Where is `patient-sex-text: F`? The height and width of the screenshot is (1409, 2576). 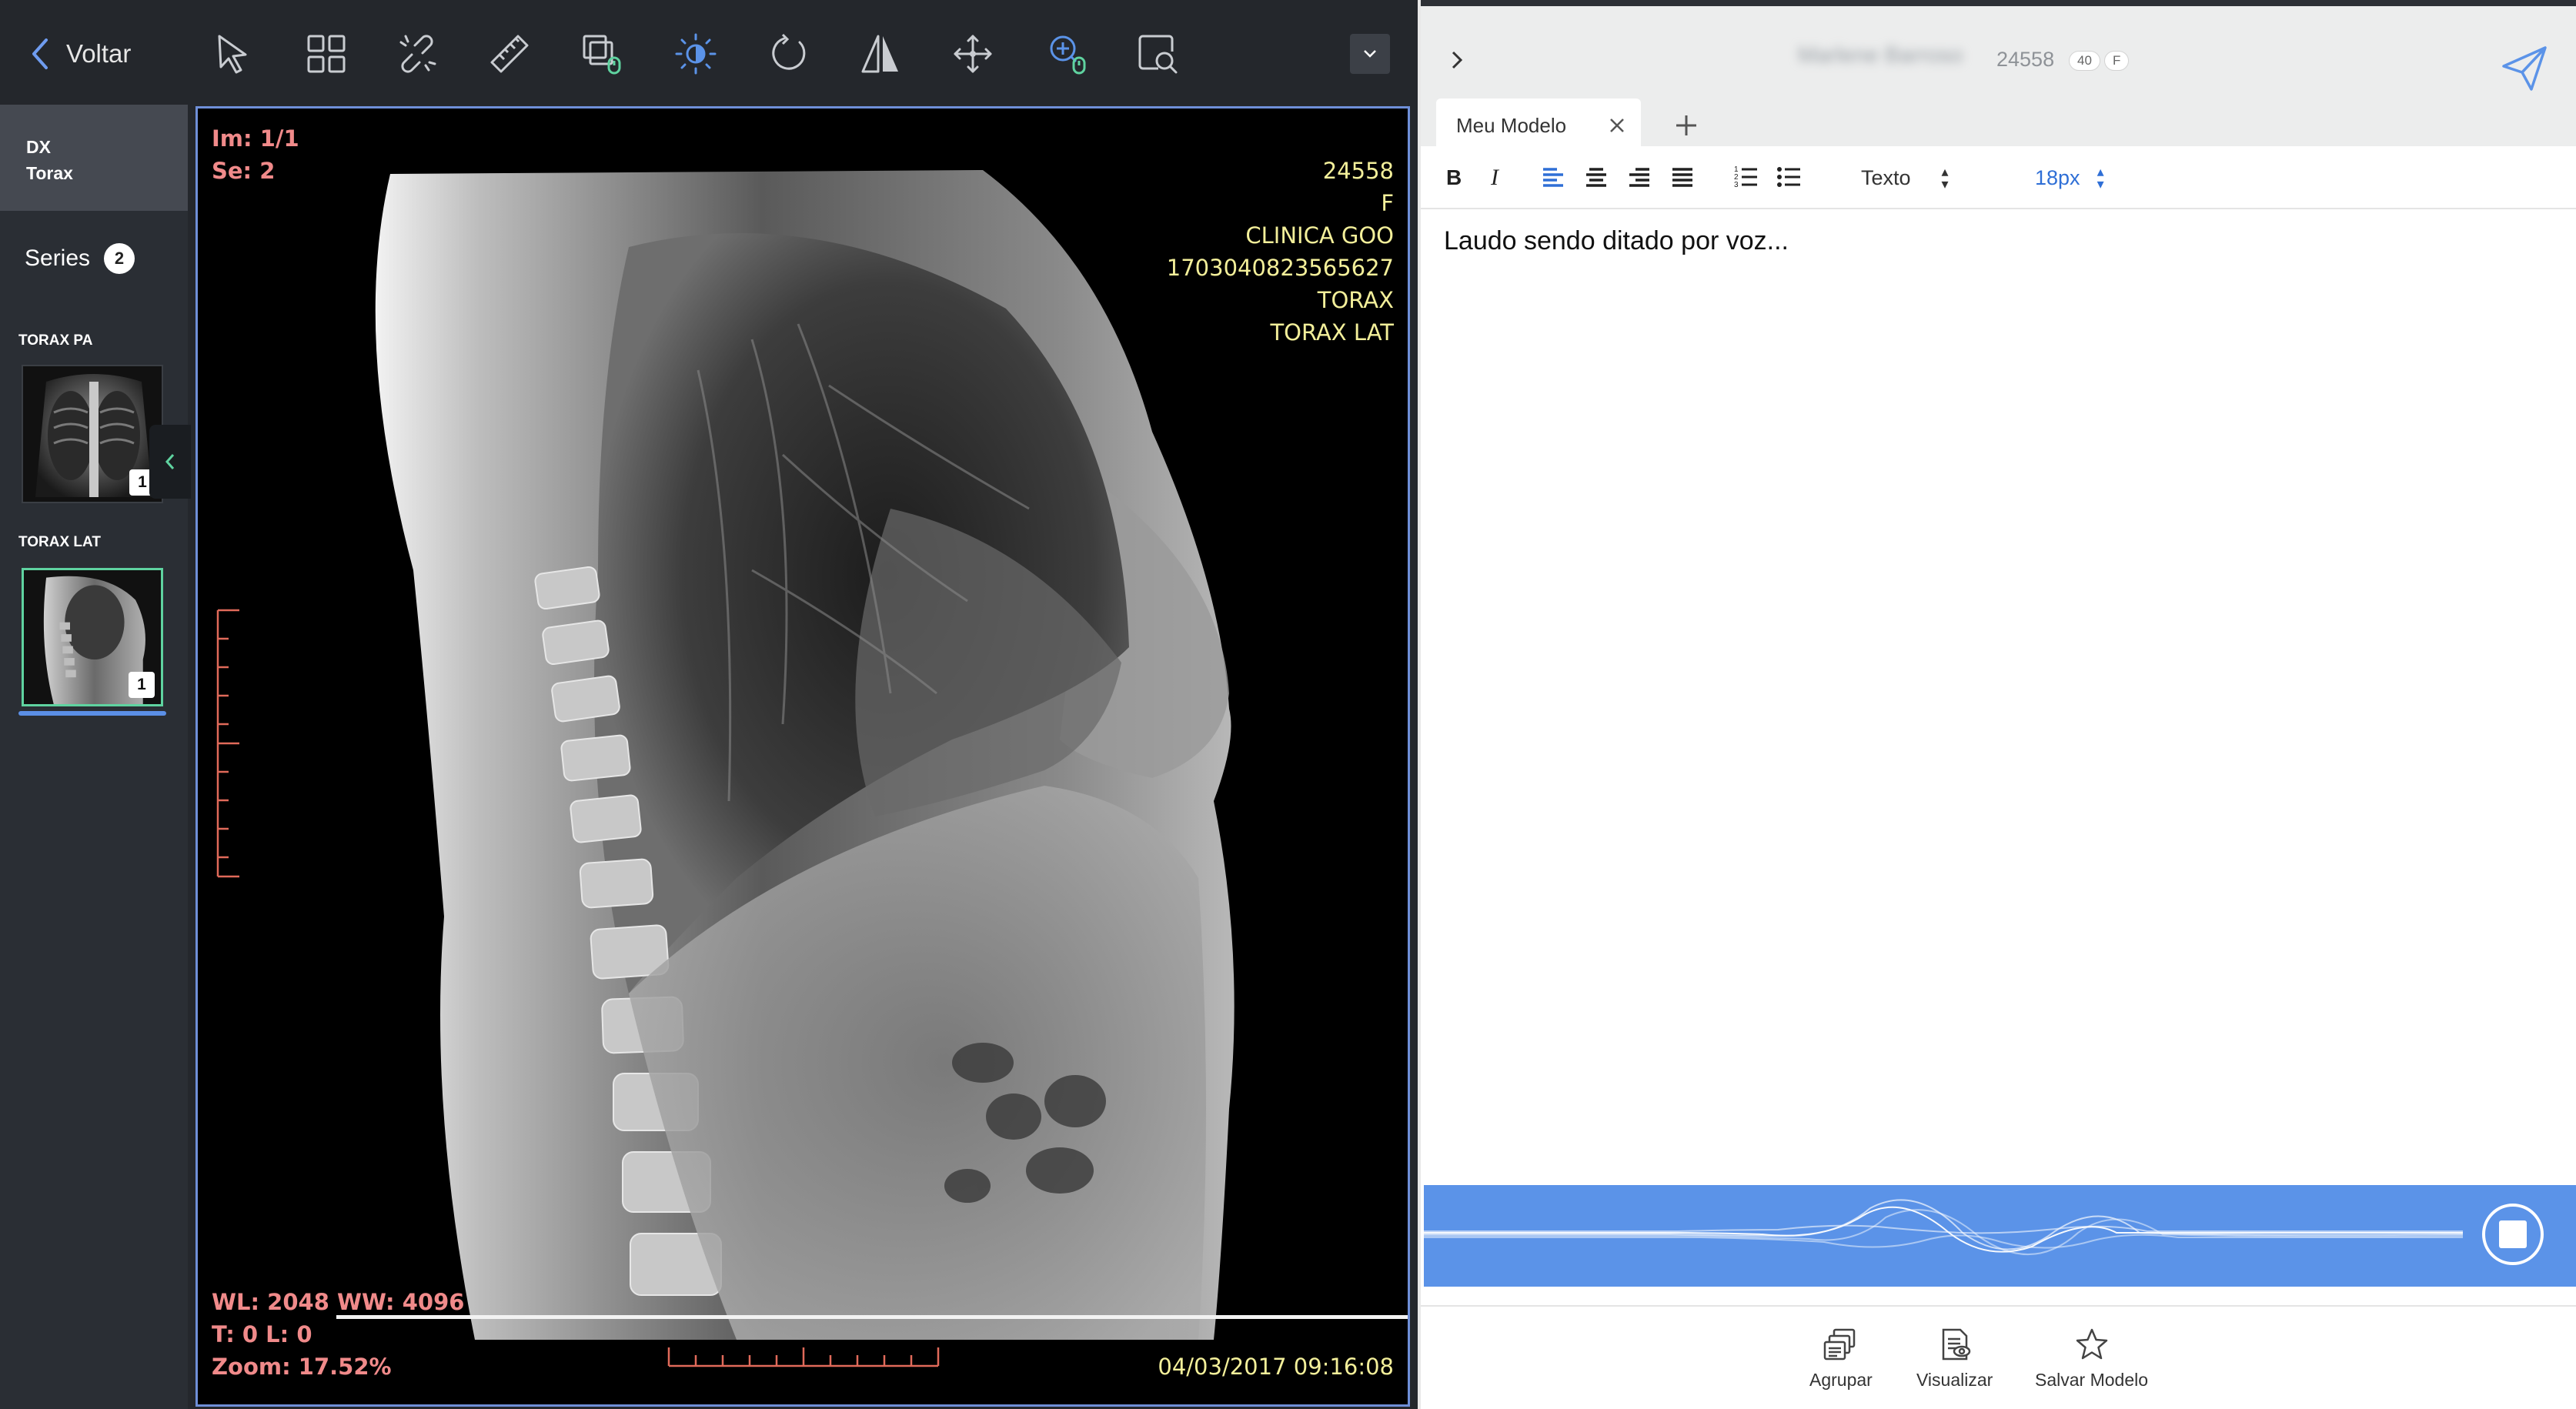
patient-sex-text: F is located at coordinates (1387, 203).